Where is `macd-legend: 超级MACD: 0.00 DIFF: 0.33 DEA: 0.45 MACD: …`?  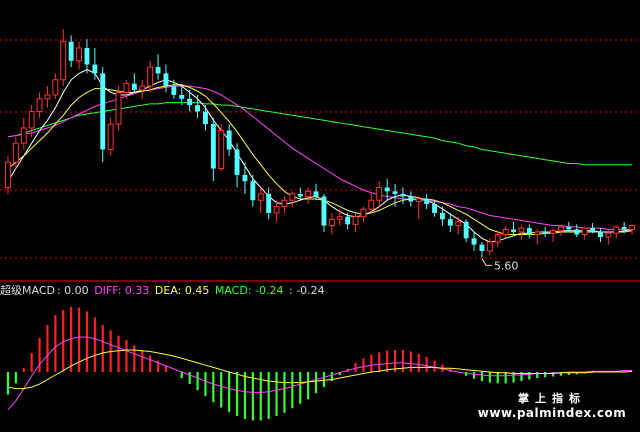
macd-legend: 超级MACD: 0.00 DIFF: 0.33 DEA: 0.45 MACD: … is located at coordinates (163, 291).